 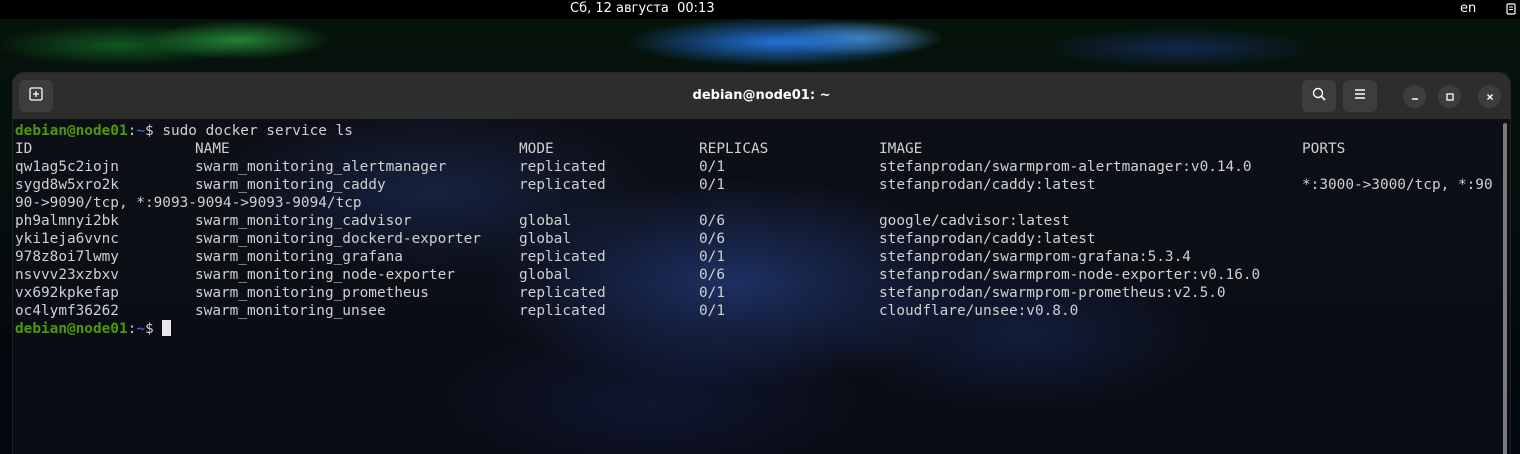 I want to click on window-title: debian@node01: ~, so click(x=761, y=95).